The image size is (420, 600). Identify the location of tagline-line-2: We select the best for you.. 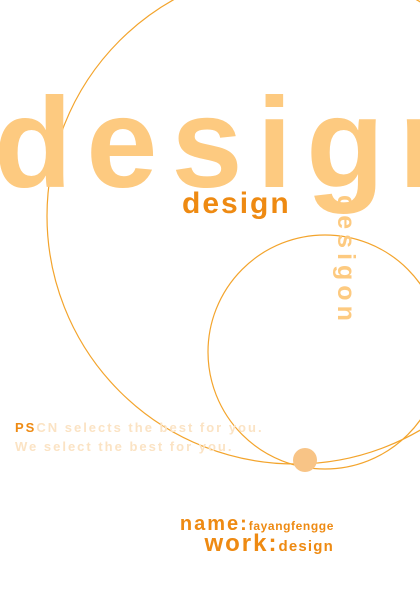
(124, 446).